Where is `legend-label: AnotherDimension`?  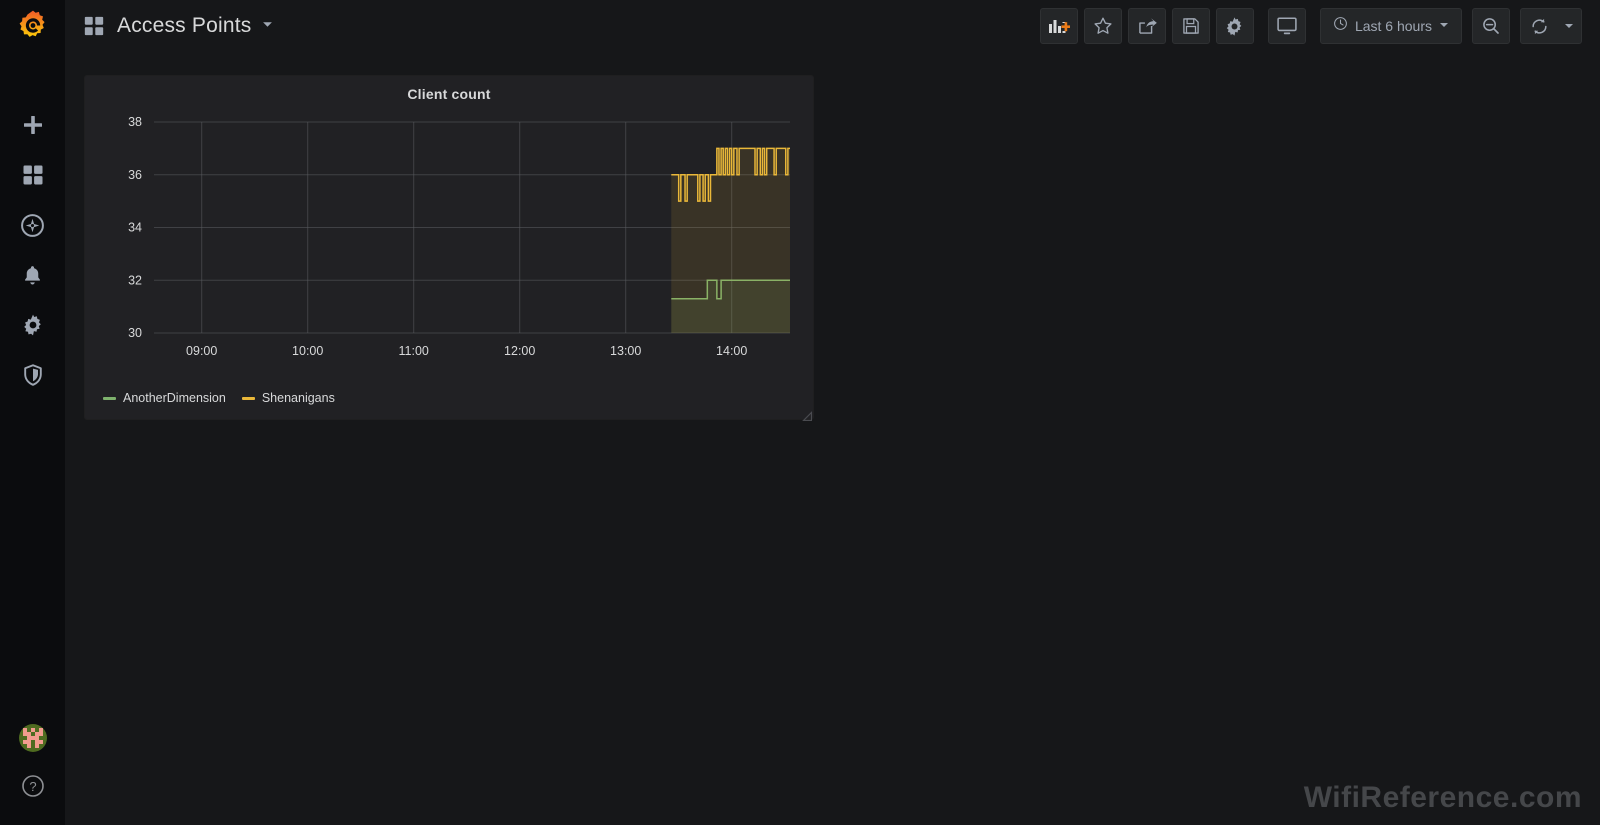 legend-label: AnotherDimension is located at coordinates (174, 398).